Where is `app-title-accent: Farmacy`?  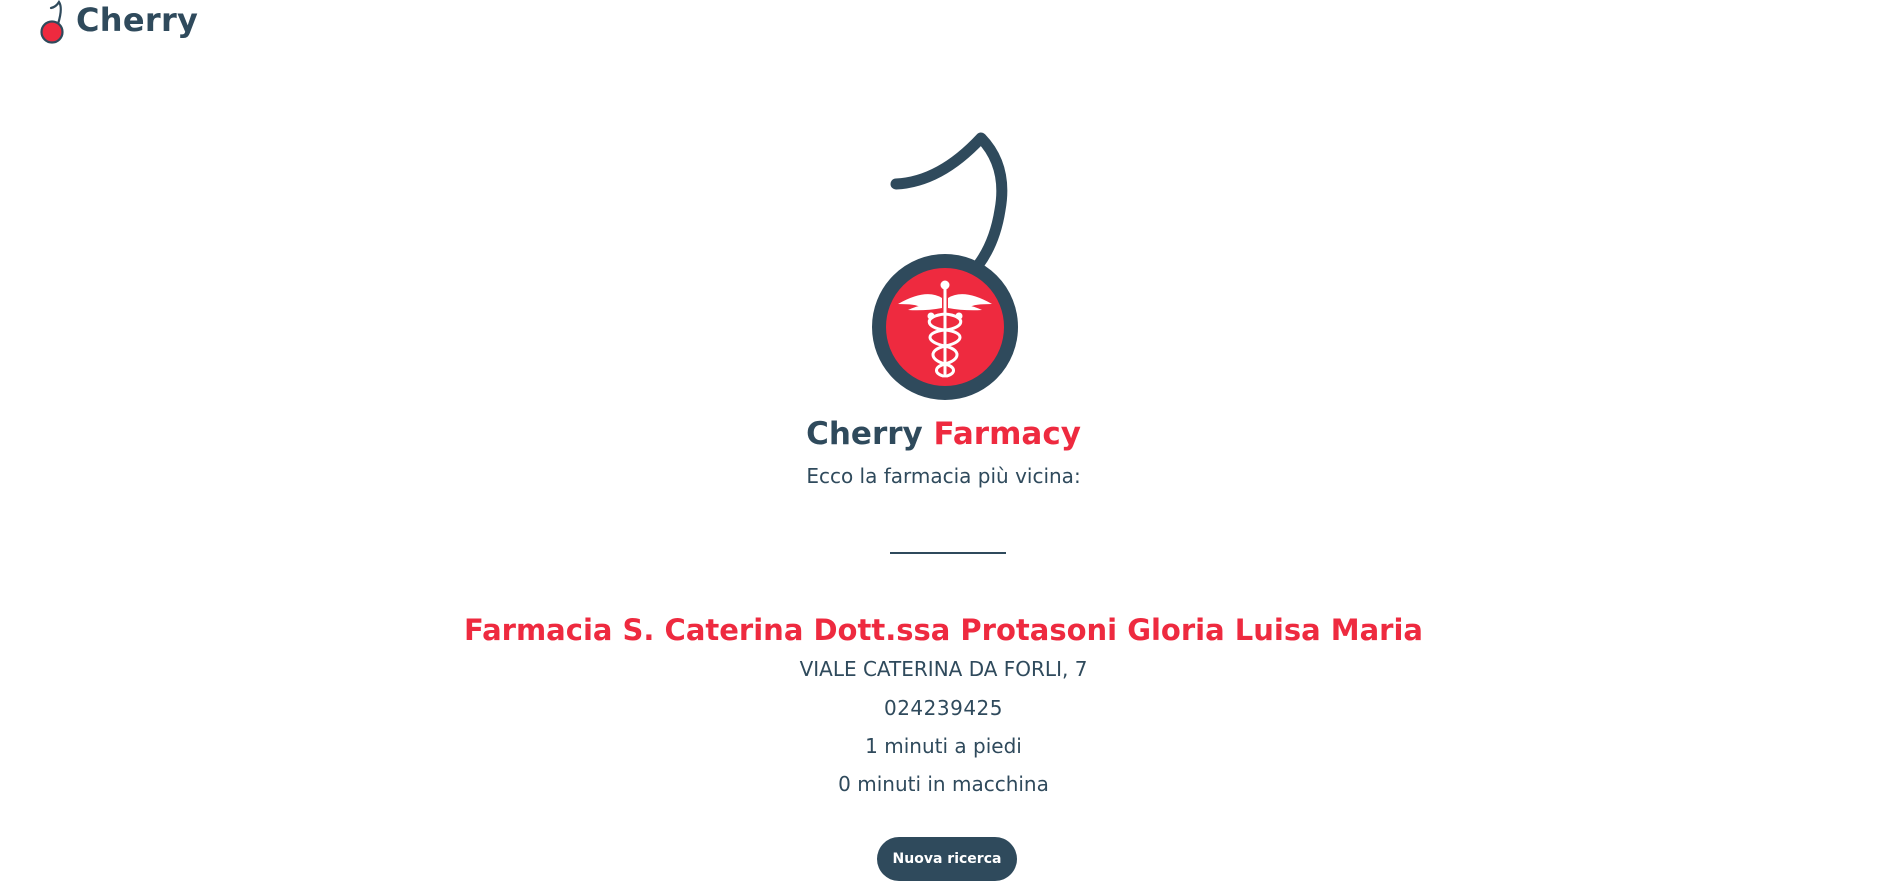 app-title-accent: Farmacy is located at coordinates (1007, 434).